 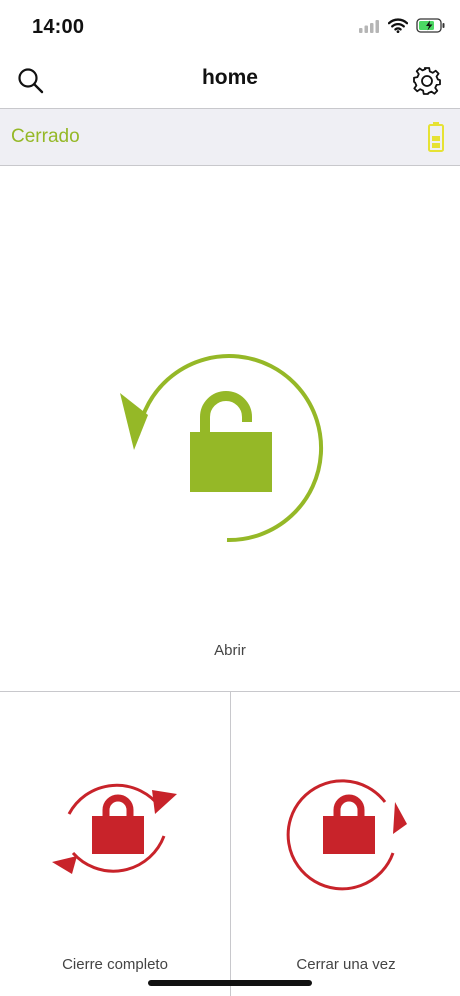 What do you see at coordinates (115, 964) in the screenshot?
I see `full-lock-label: Cierre completo` at bounding box center [115, 964].